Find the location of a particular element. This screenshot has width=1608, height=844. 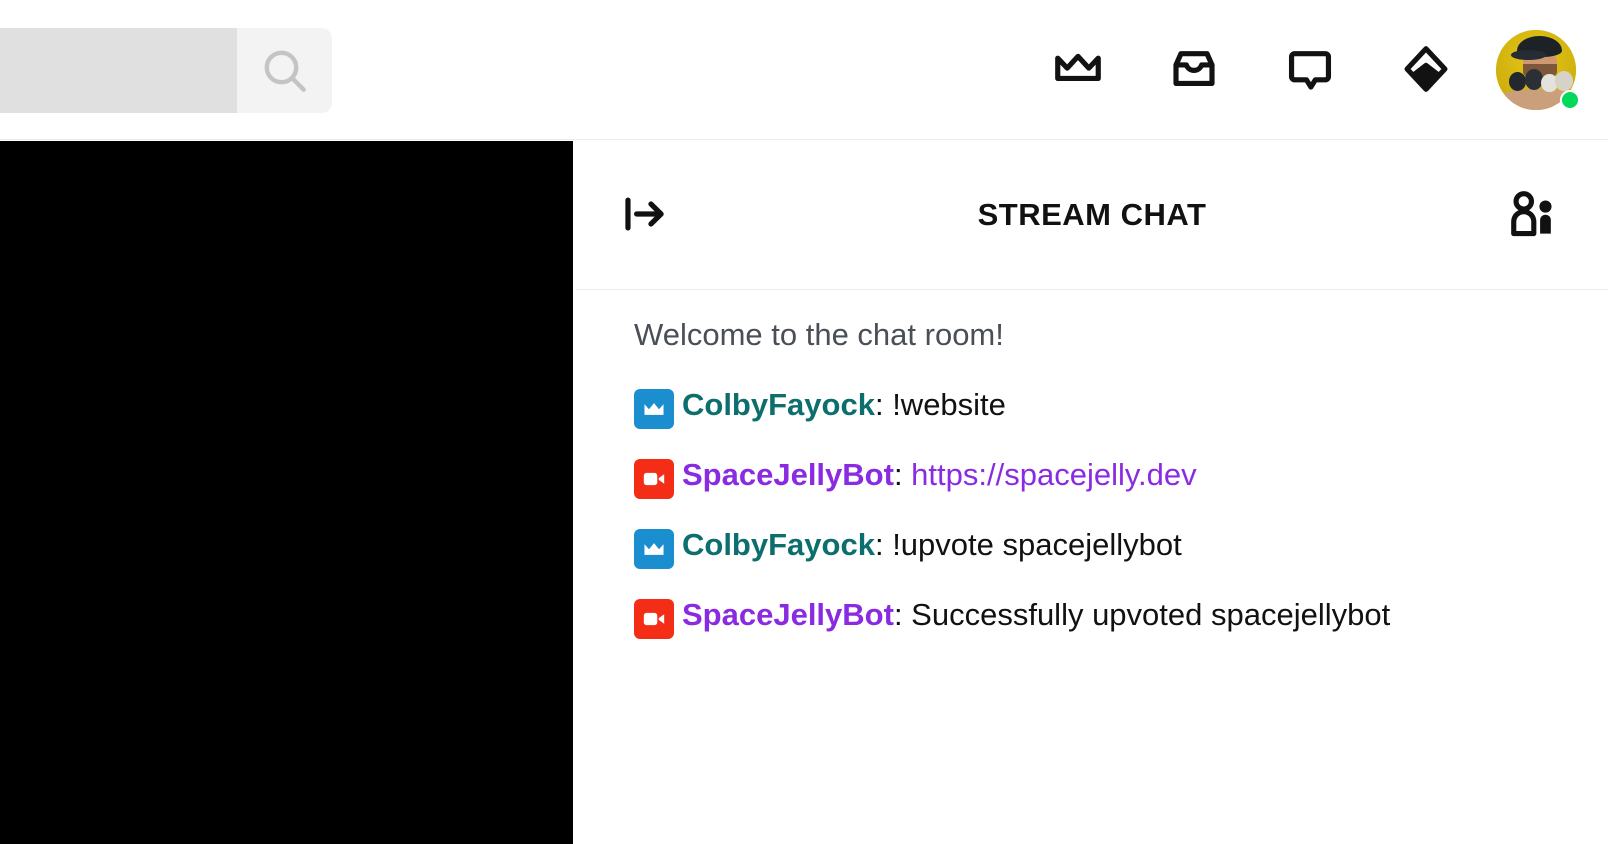

chat-bubble-icon is located at coordinates (1310, 70).